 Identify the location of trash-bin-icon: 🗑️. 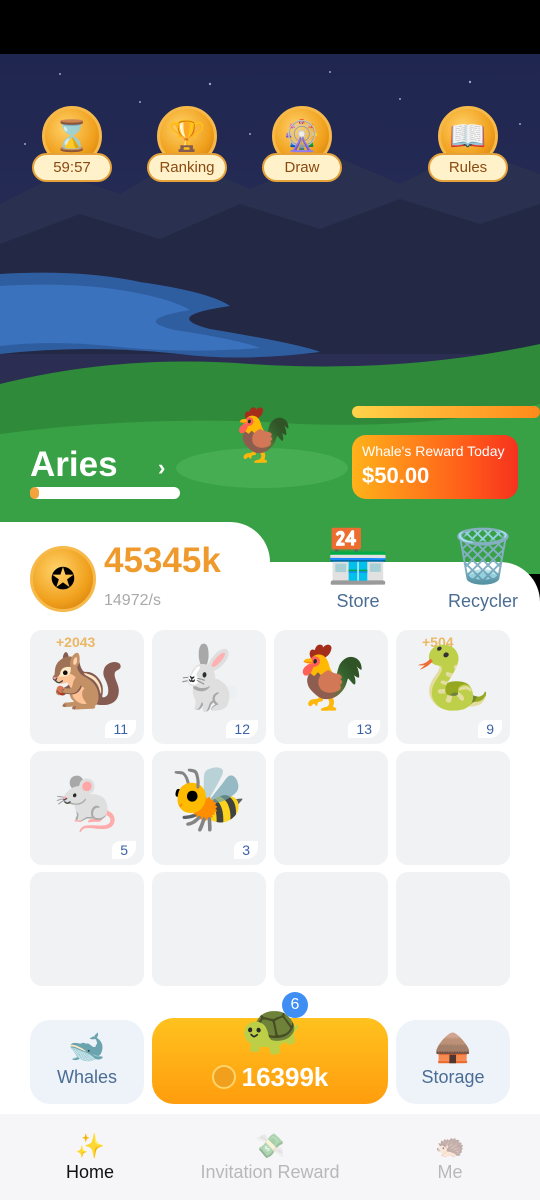
(483, 557).